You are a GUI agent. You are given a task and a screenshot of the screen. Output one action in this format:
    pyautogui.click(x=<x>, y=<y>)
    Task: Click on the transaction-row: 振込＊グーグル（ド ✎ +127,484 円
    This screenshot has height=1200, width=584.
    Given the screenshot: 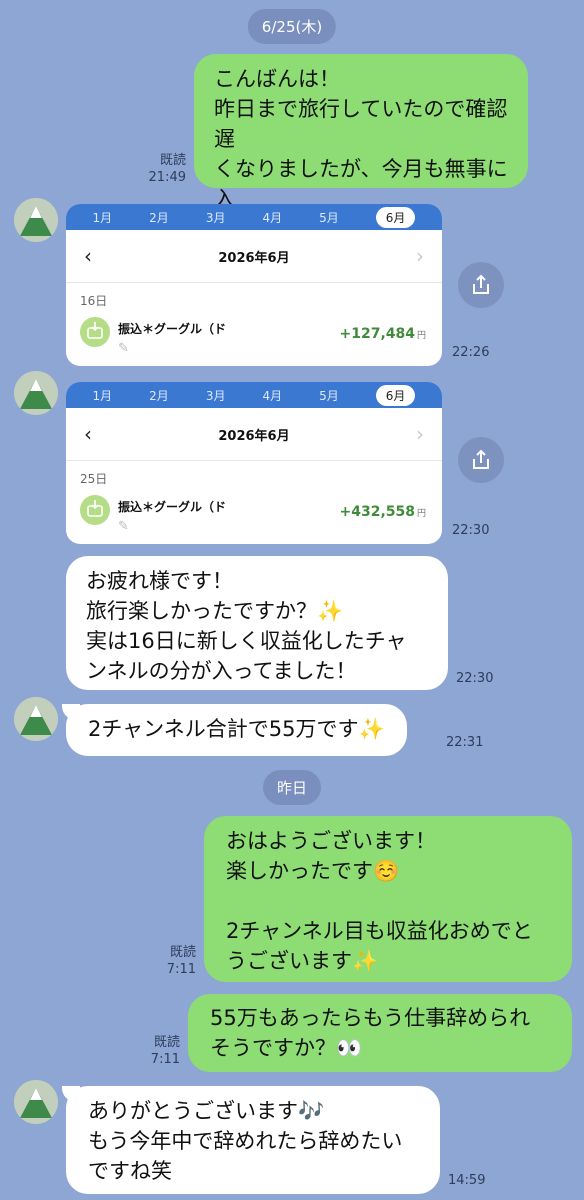 What is the action you would take?
    pyautogui.click(x=254, y=337)
    